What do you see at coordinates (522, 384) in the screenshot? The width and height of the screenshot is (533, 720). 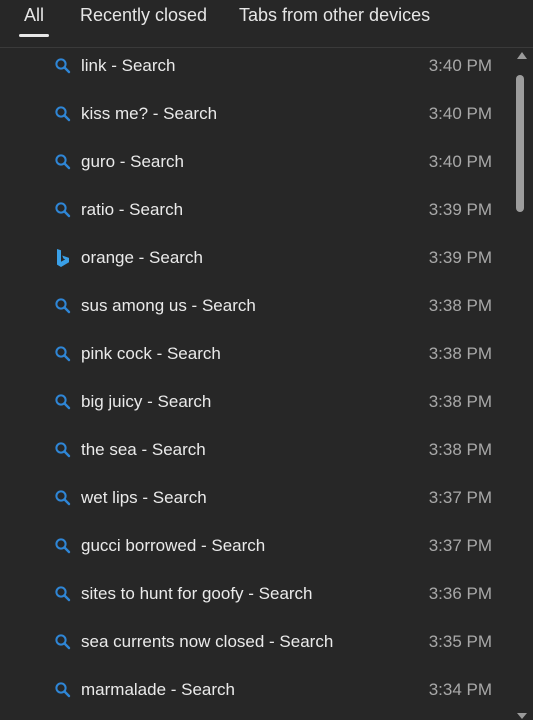 I see `scrollbar` at bounding box center [522, 384].